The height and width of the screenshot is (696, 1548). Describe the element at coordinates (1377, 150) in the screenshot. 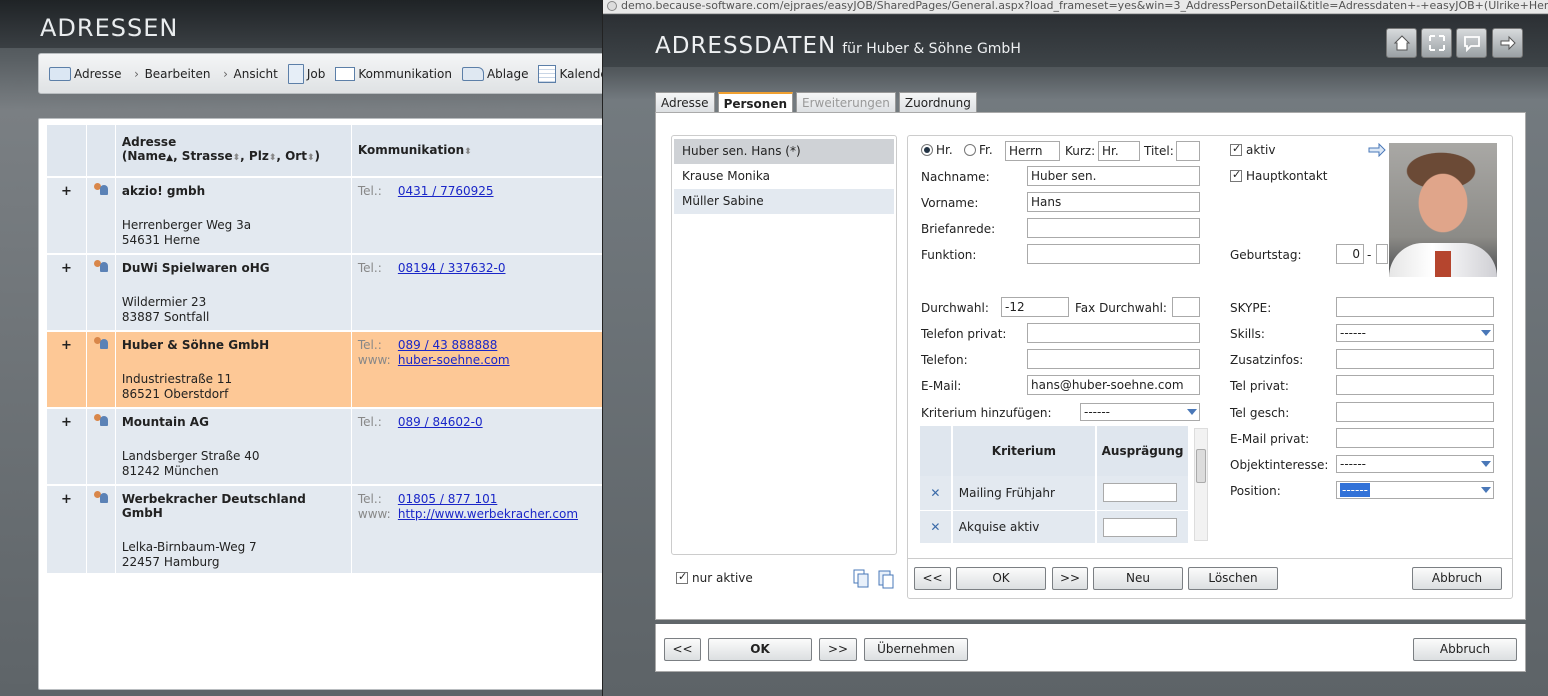

I see `arrow-right-icon` at that location.